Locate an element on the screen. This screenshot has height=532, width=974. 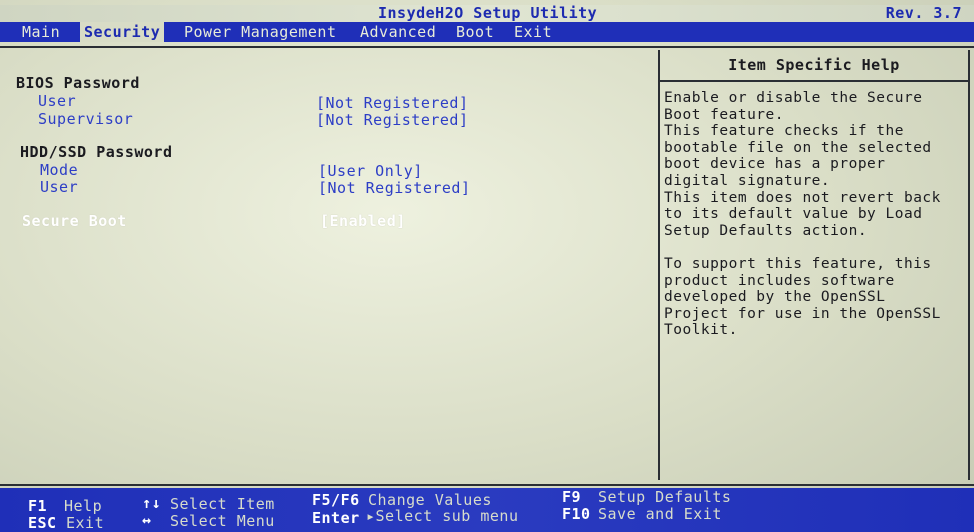
help-line: boot device has a proper is located at coordinates (775, 164).